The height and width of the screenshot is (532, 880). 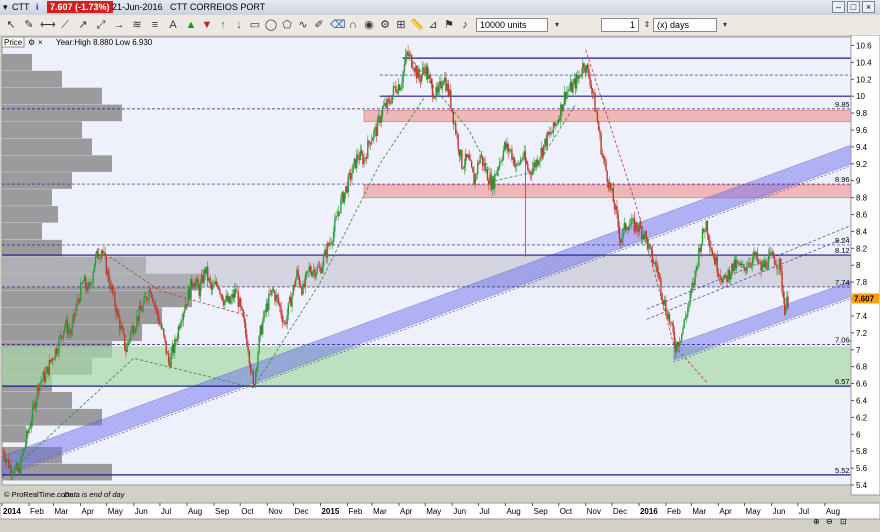 I want to click on period-count-field: 1, so click(x=620, y=25).